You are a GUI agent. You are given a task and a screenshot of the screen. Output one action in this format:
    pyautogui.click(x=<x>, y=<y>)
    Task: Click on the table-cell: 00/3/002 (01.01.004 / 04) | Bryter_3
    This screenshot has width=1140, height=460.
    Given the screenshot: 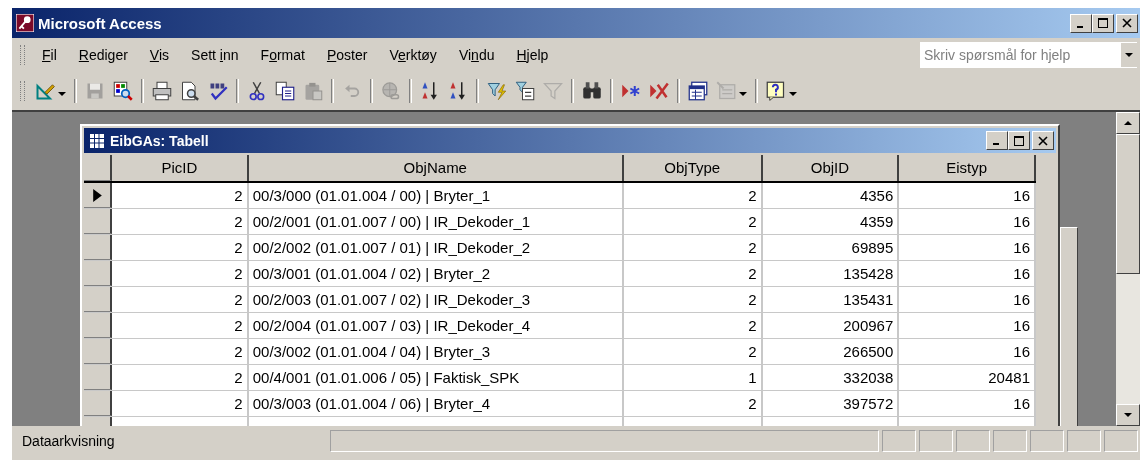 What is the action you would take?
    pyautogui.click(x=436, y=351)
    